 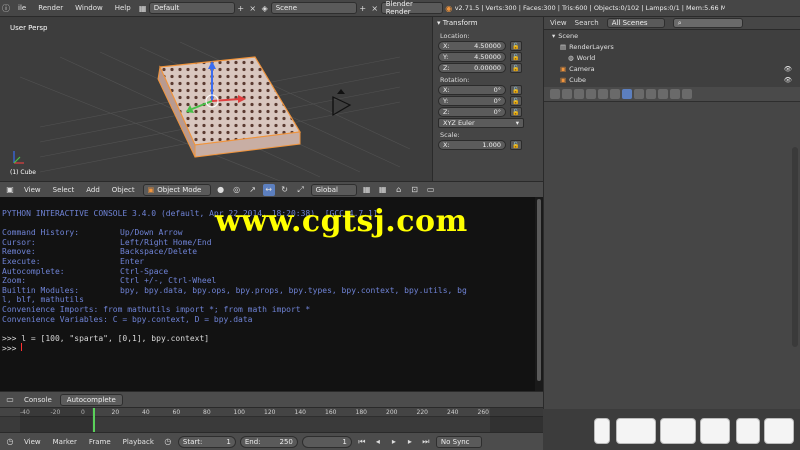 What do you see at coordinates (591, 94) in the screenshot?
I see `world-tab-icon` at bounding box center [591, 94].